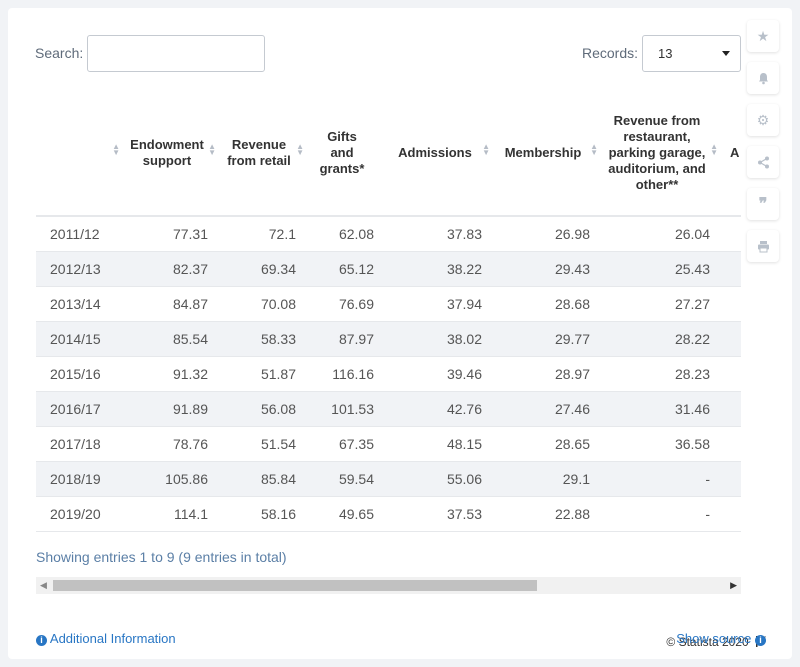 This screenshot has height=667, width=800. What do you see at coordinates (763, 204) in the screenshot?
I see `quote-icon: ❞` at bounding box center [763, 204].